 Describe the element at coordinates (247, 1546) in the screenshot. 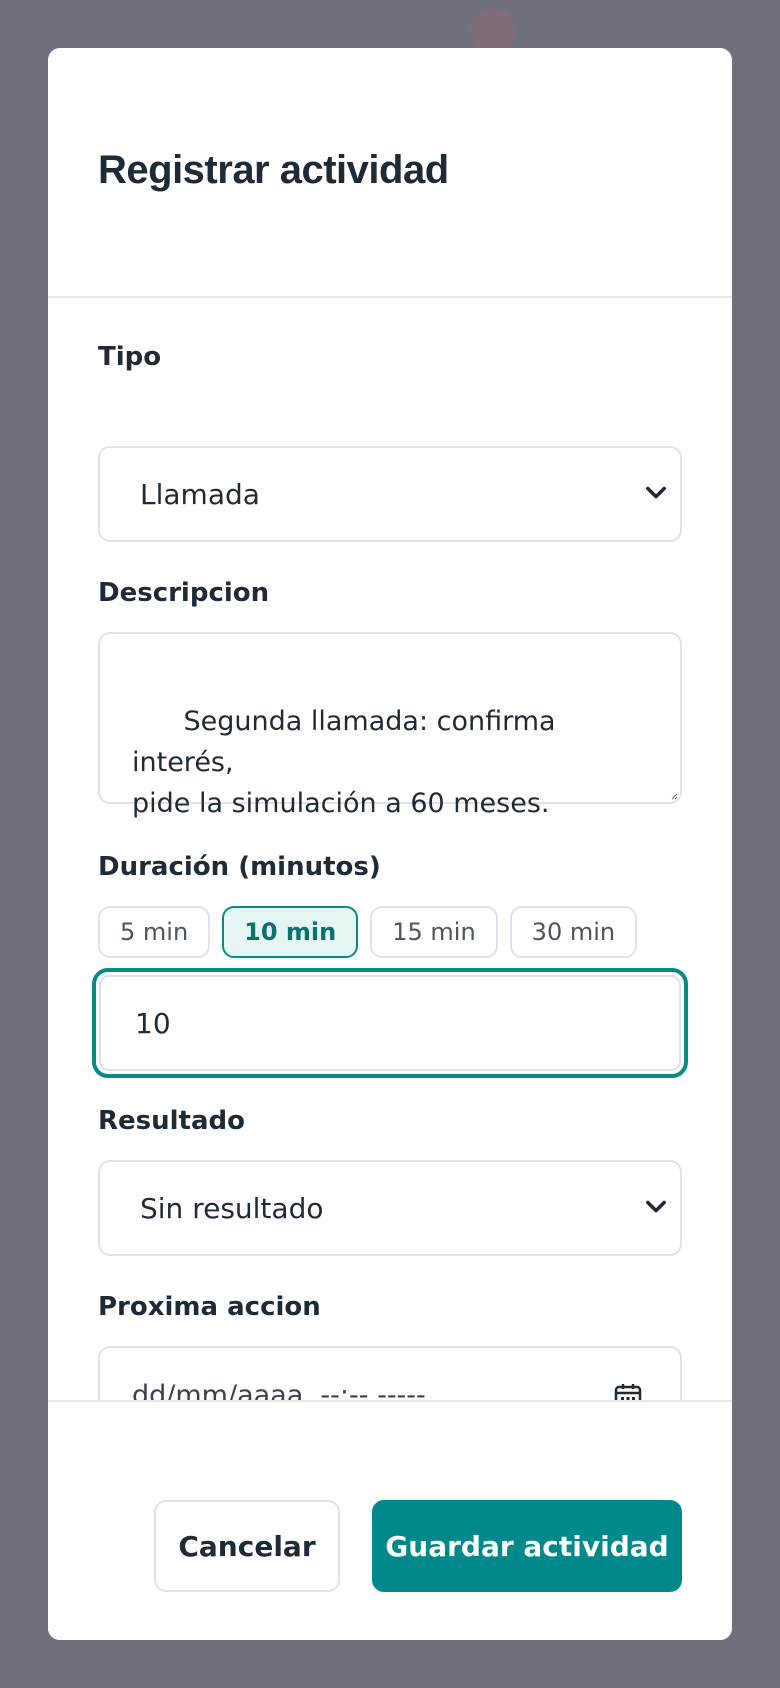

I see `cancel-button: Cancelar` at that location.